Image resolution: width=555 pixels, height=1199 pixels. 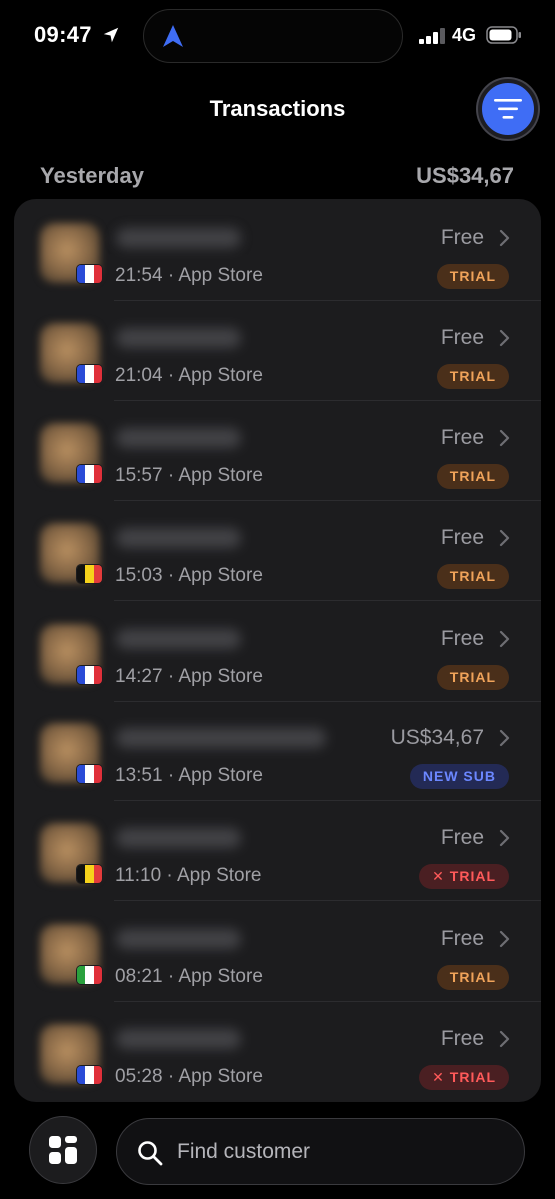 I want to click on transaction-time-store: 11:10 · App Store, so click(x=188, y=876).